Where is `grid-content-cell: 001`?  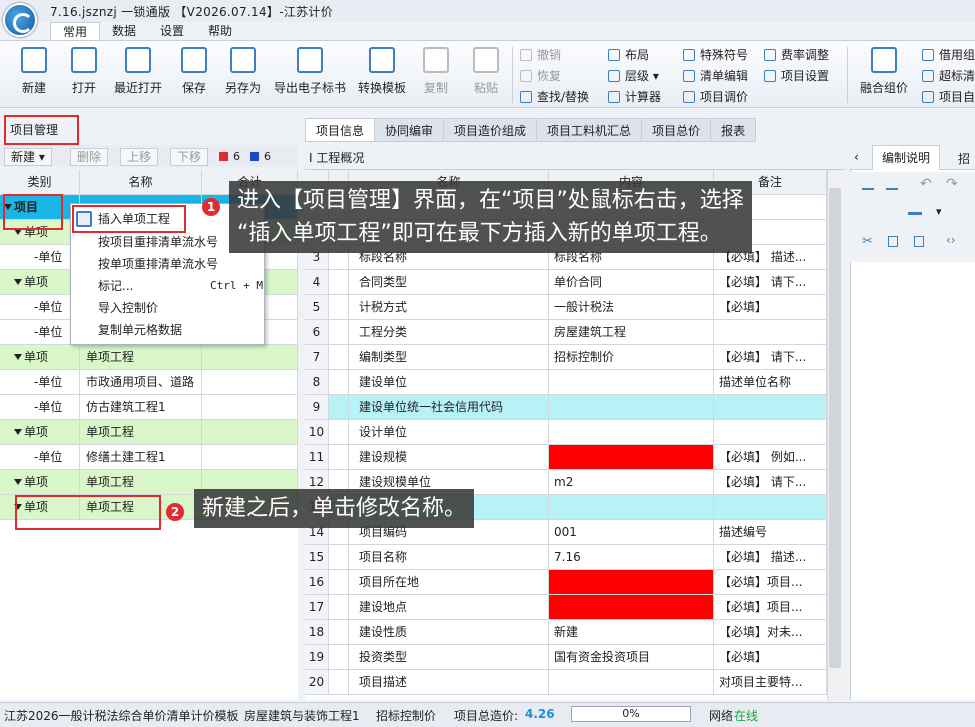
grid-content-cell: 001 is located at coordinates (631, 532).